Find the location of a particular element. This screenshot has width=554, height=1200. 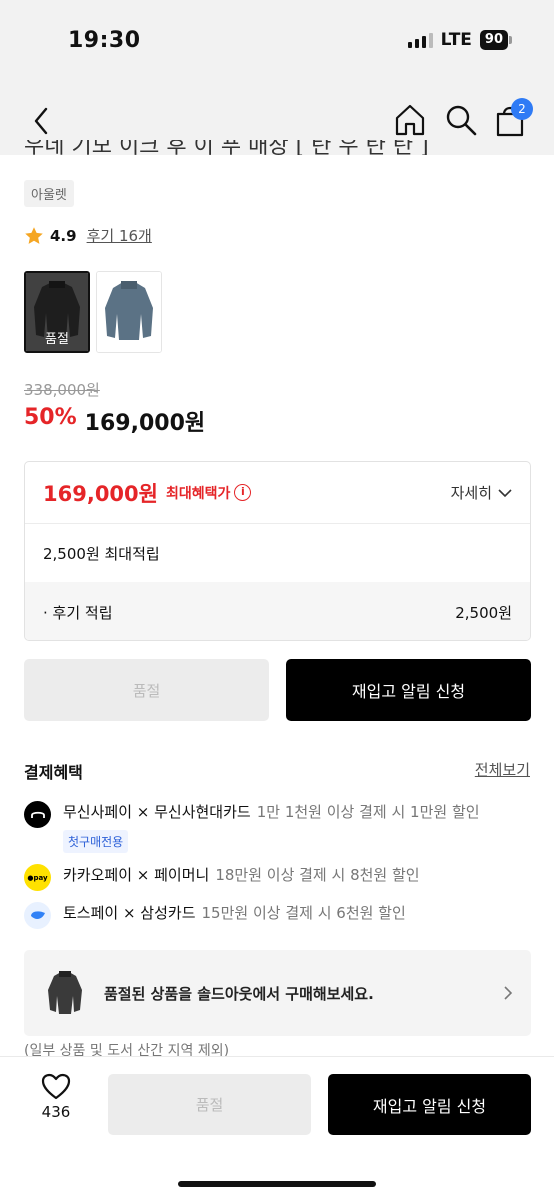

sale-price-row: 50% 169,000원 is located at coordinates (114, 421).